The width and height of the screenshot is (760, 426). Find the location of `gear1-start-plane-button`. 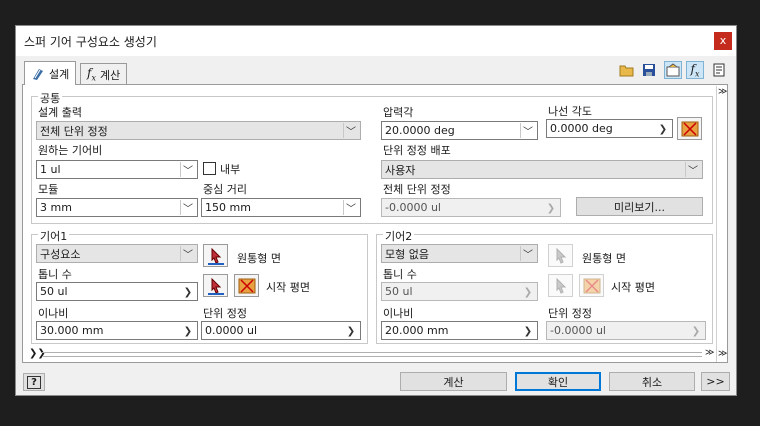

gear1-start-plane-button is located at coordinates (215, 285).